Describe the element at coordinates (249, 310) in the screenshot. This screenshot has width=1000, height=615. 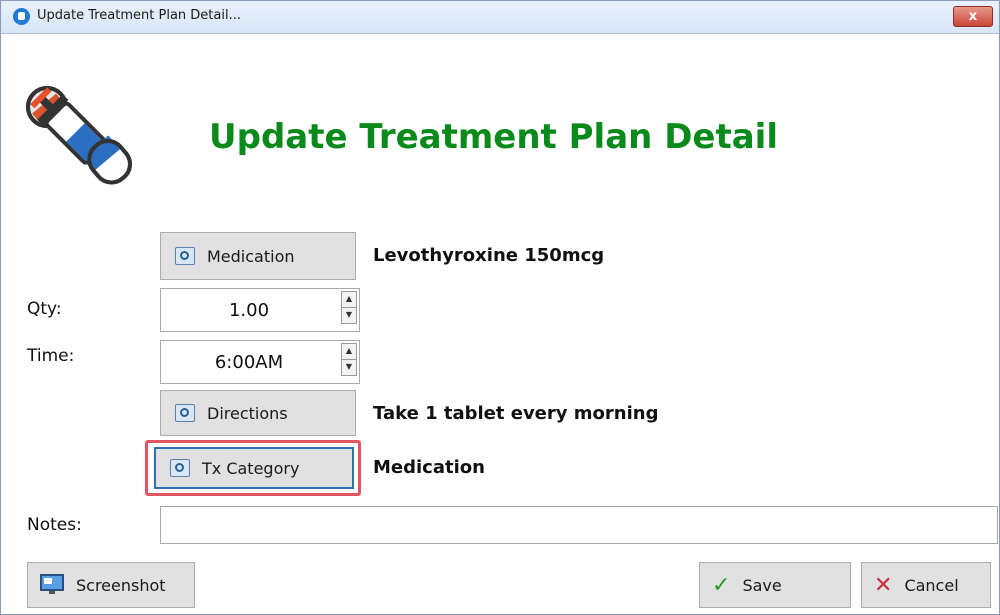
I see `qty-input` at that location.